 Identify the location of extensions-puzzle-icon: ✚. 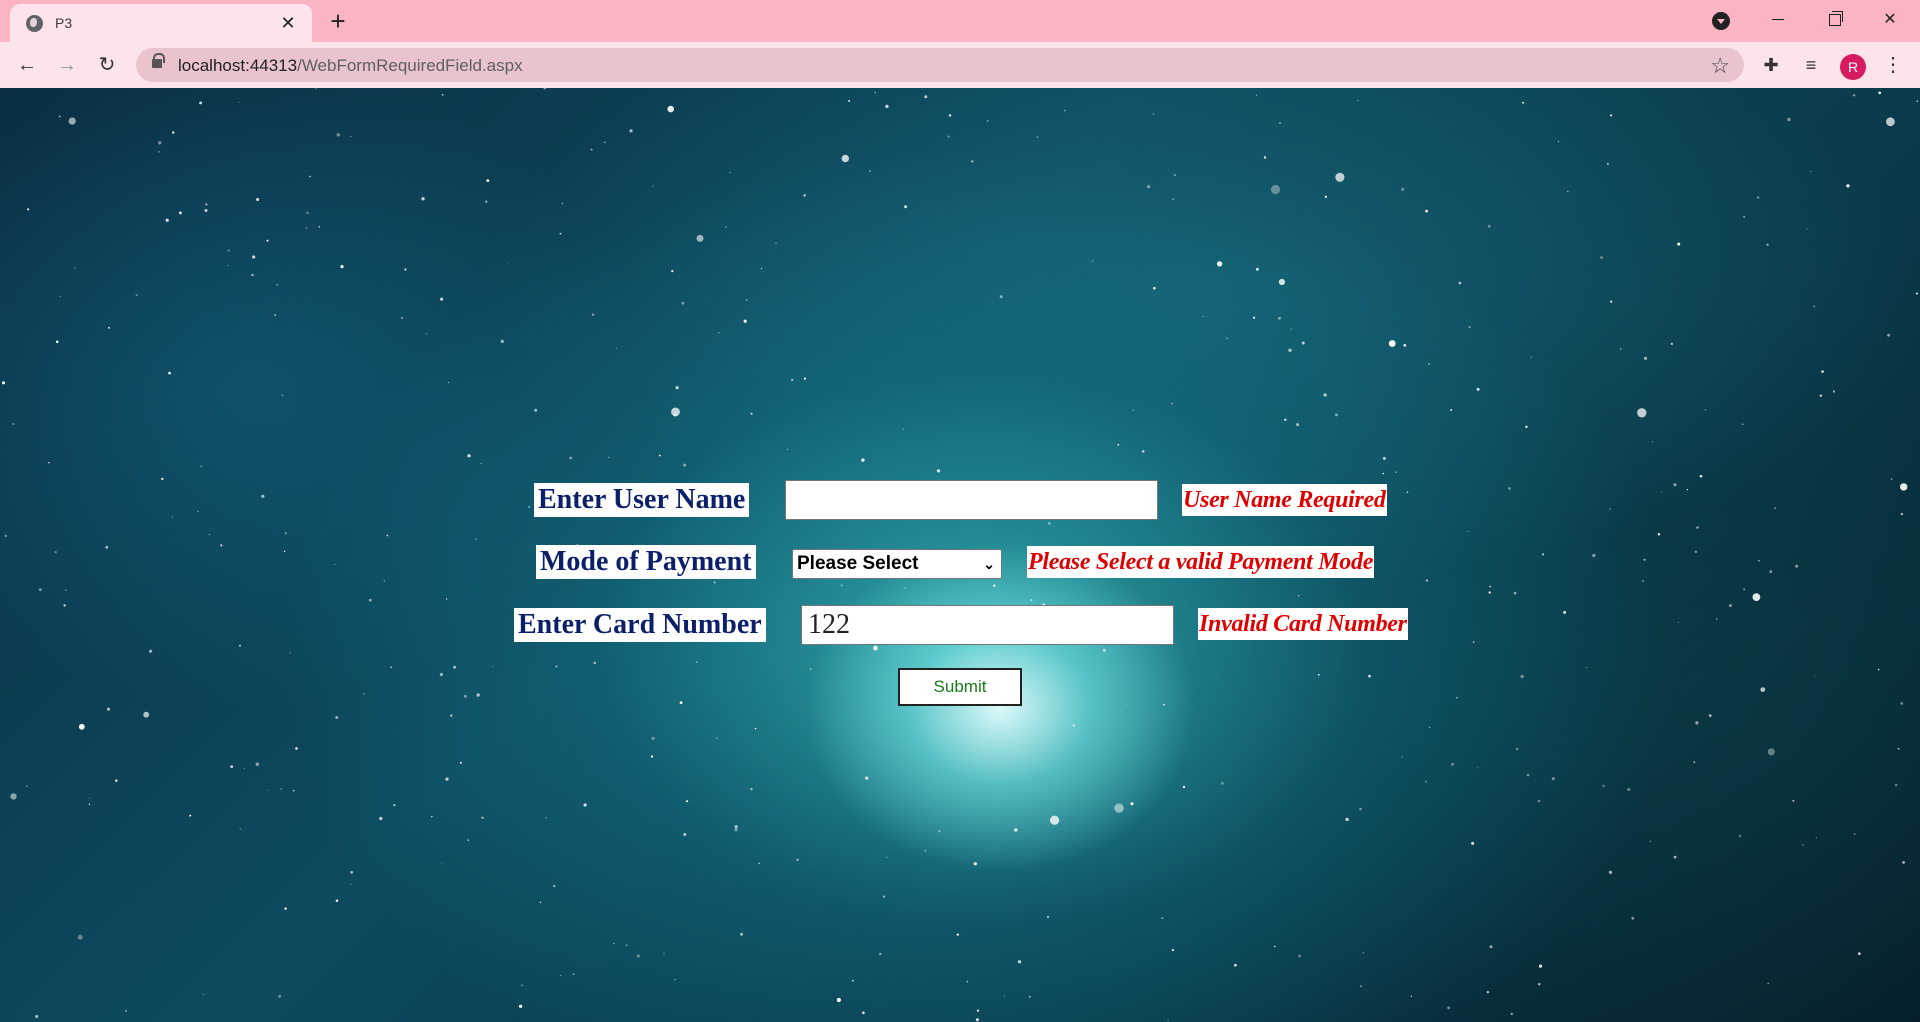
(1771, 65).